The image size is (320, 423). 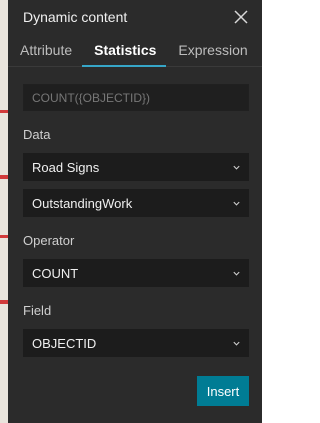 What do you see at coordinates (64, 343) in the screenshot?
I see `field-select-value: OBJECTID` at bounding box center [64, 343].